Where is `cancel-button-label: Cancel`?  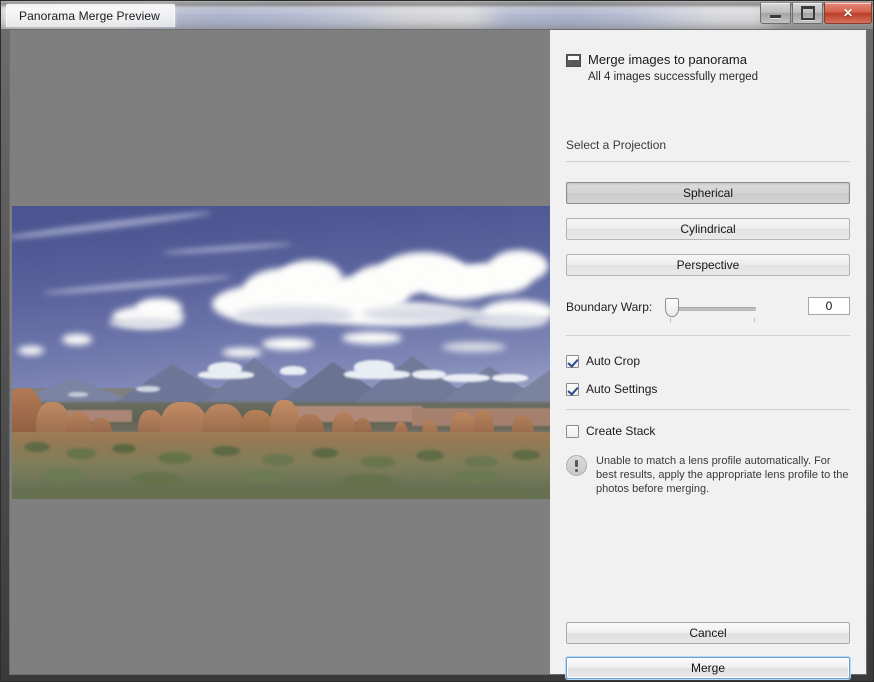
cancel-button-label: Cancel is located at coordinates (708, 633).